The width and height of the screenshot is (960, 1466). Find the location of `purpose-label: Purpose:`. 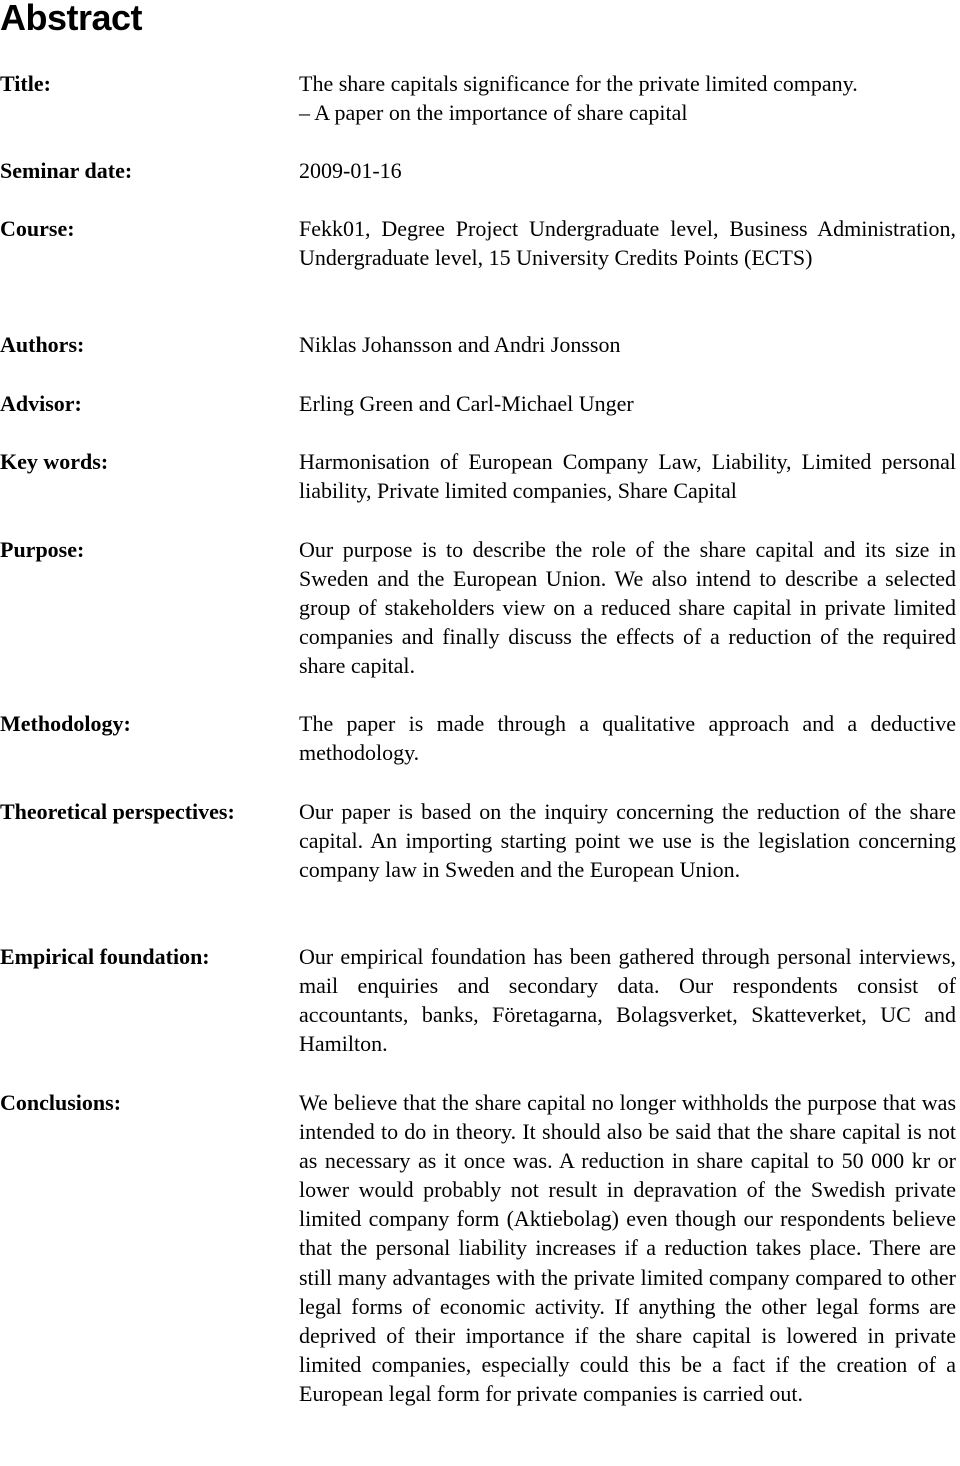

purpose-label: Purpose: is located at coordinates (42, 549).